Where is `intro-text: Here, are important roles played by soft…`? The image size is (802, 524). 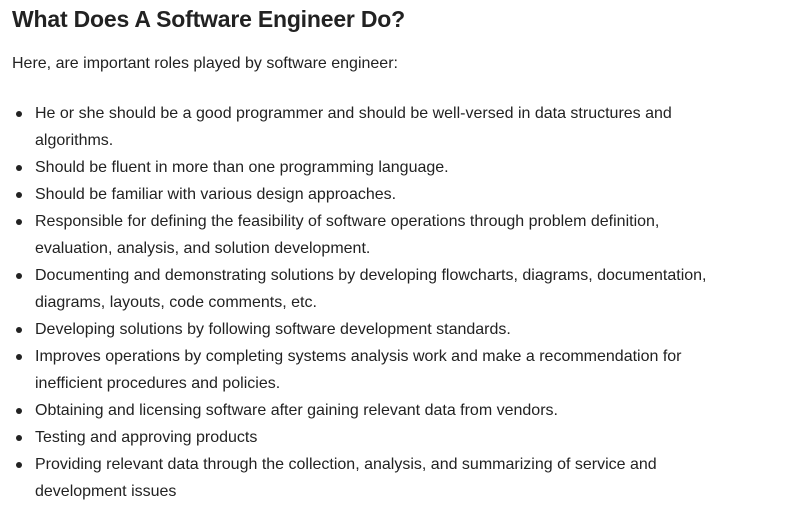
intro-text: Here, are important roles played by soft… is located at coordinates (205, 63).